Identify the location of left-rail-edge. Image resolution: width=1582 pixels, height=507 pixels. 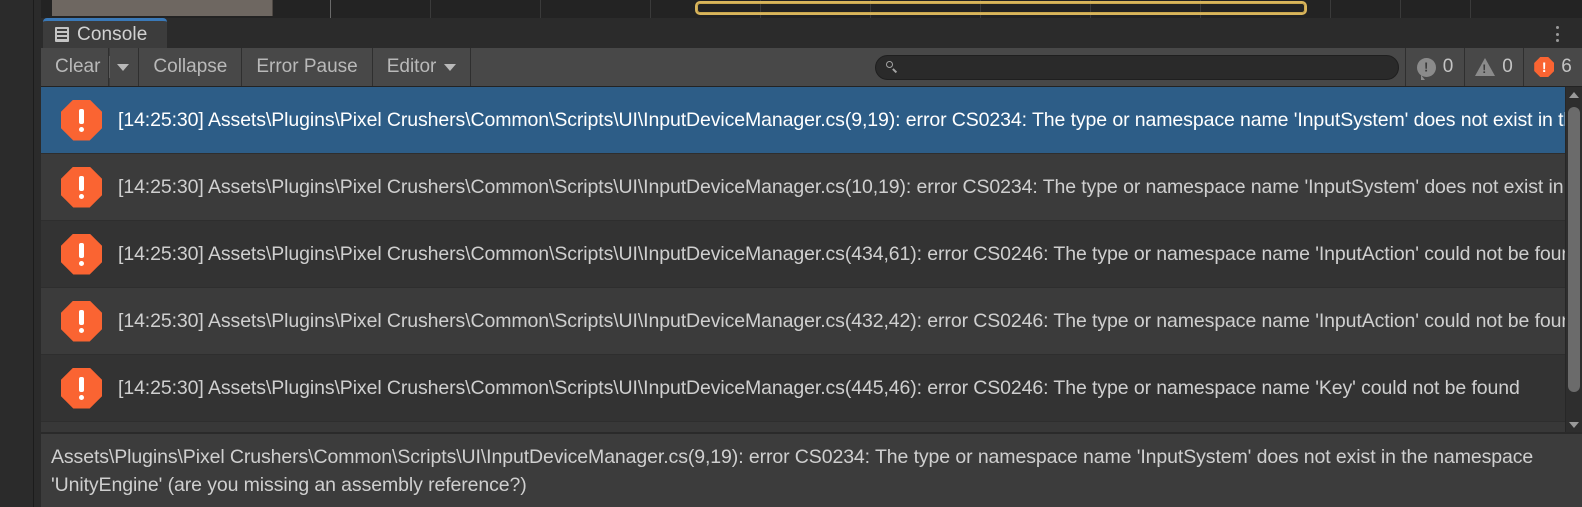
(33, 262).